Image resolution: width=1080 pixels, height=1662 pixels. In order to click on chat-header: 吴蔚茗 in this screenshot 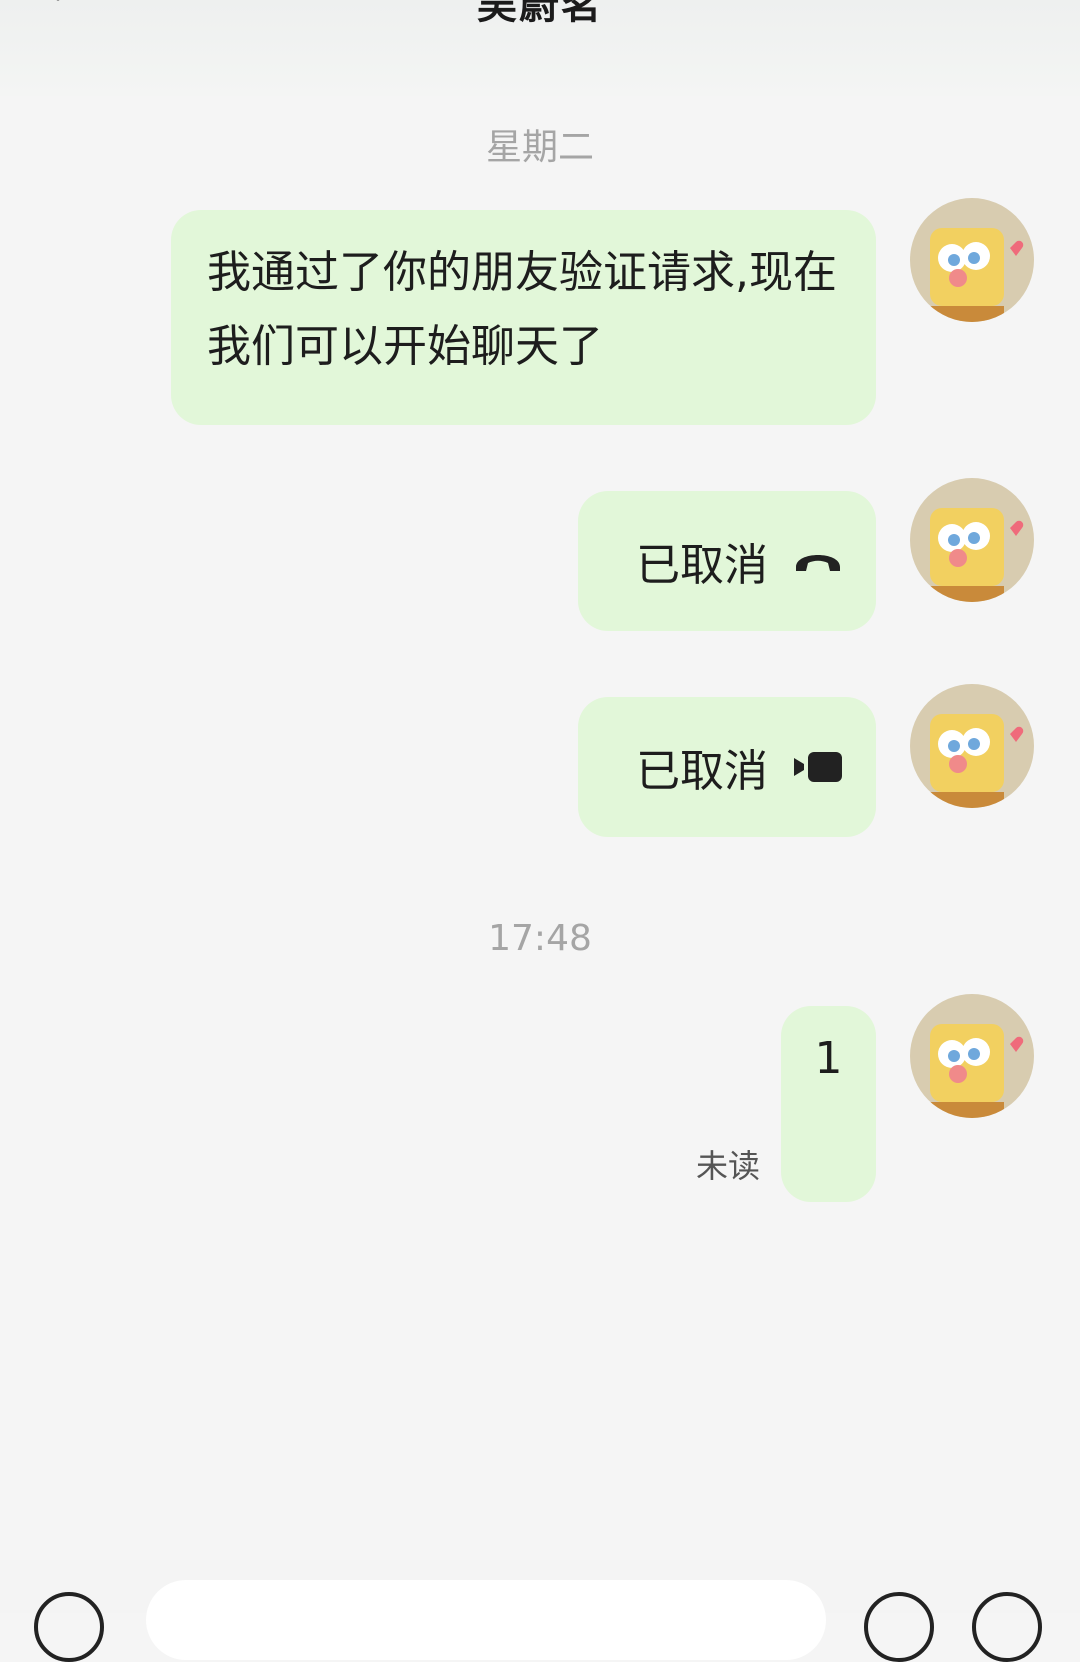, I will do `click(540, 48)`.